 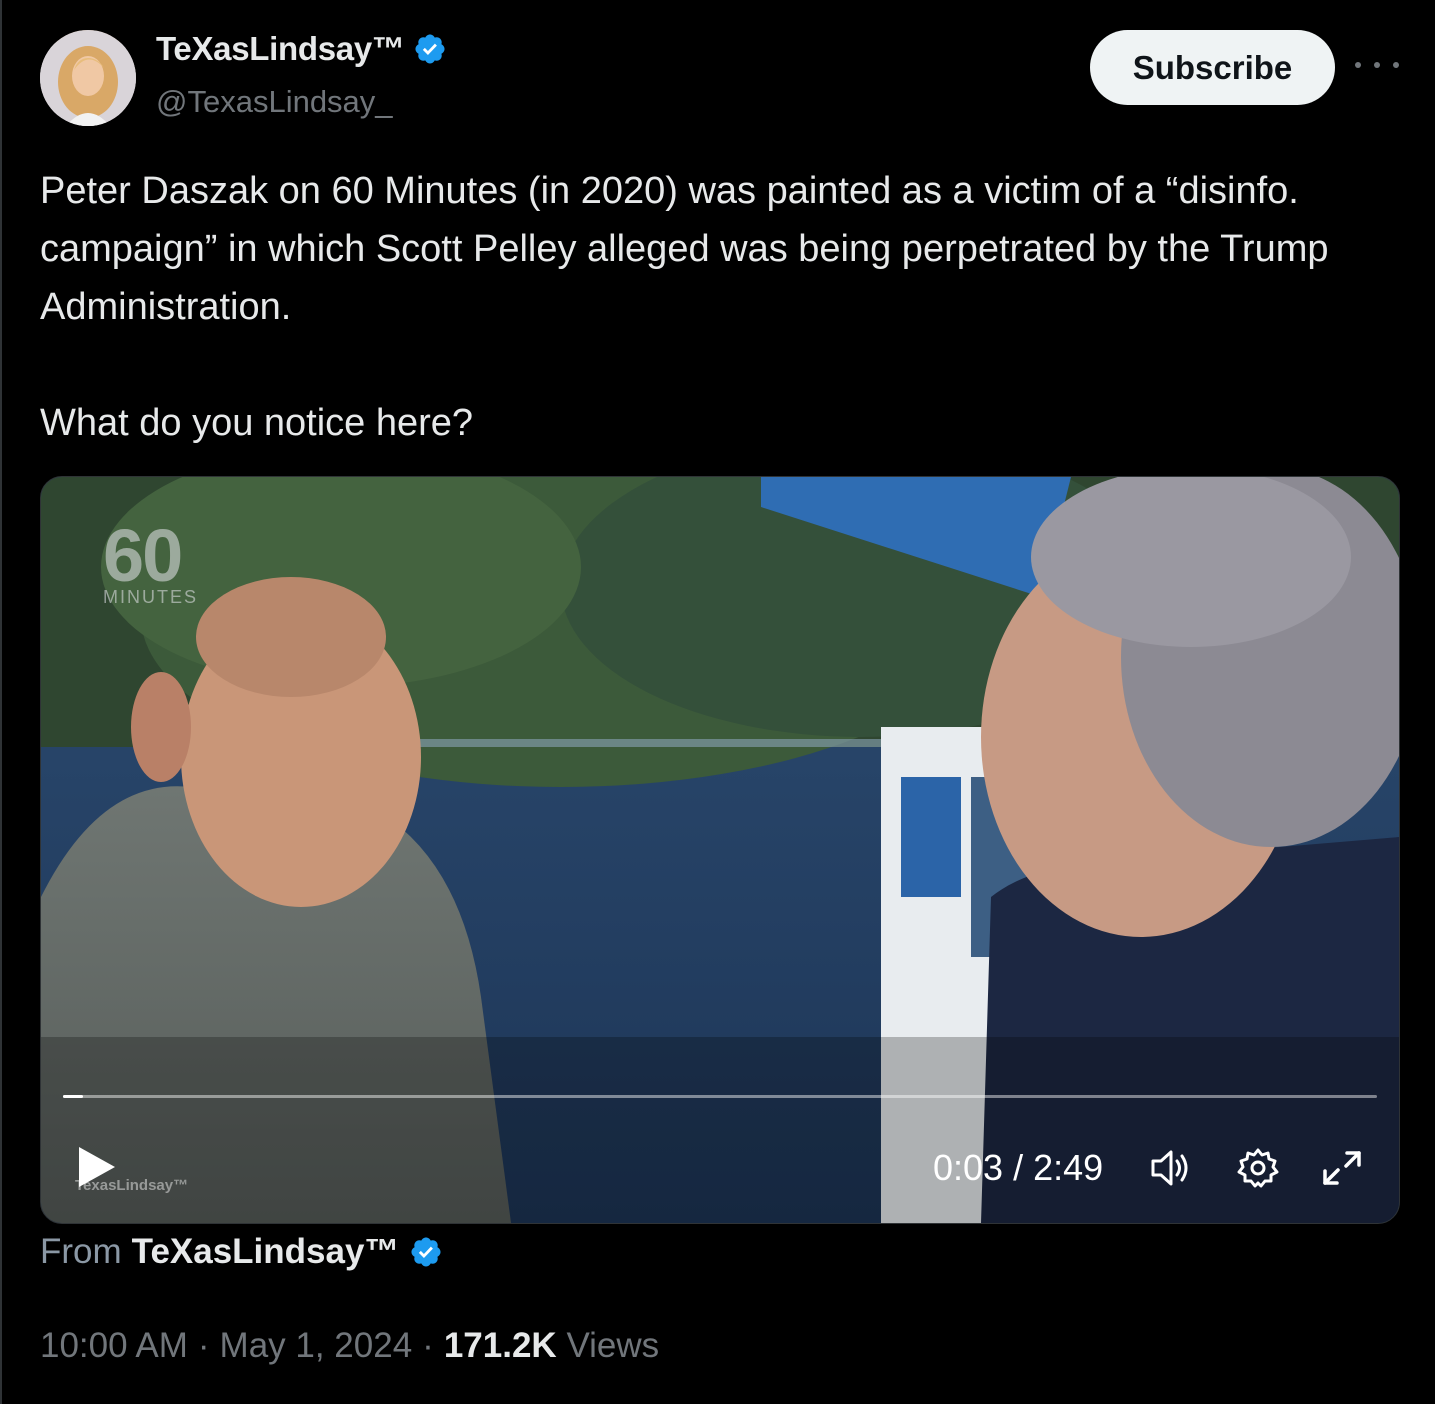 I want to click on fullscreen-icon, so click(x=1342, y=1168).